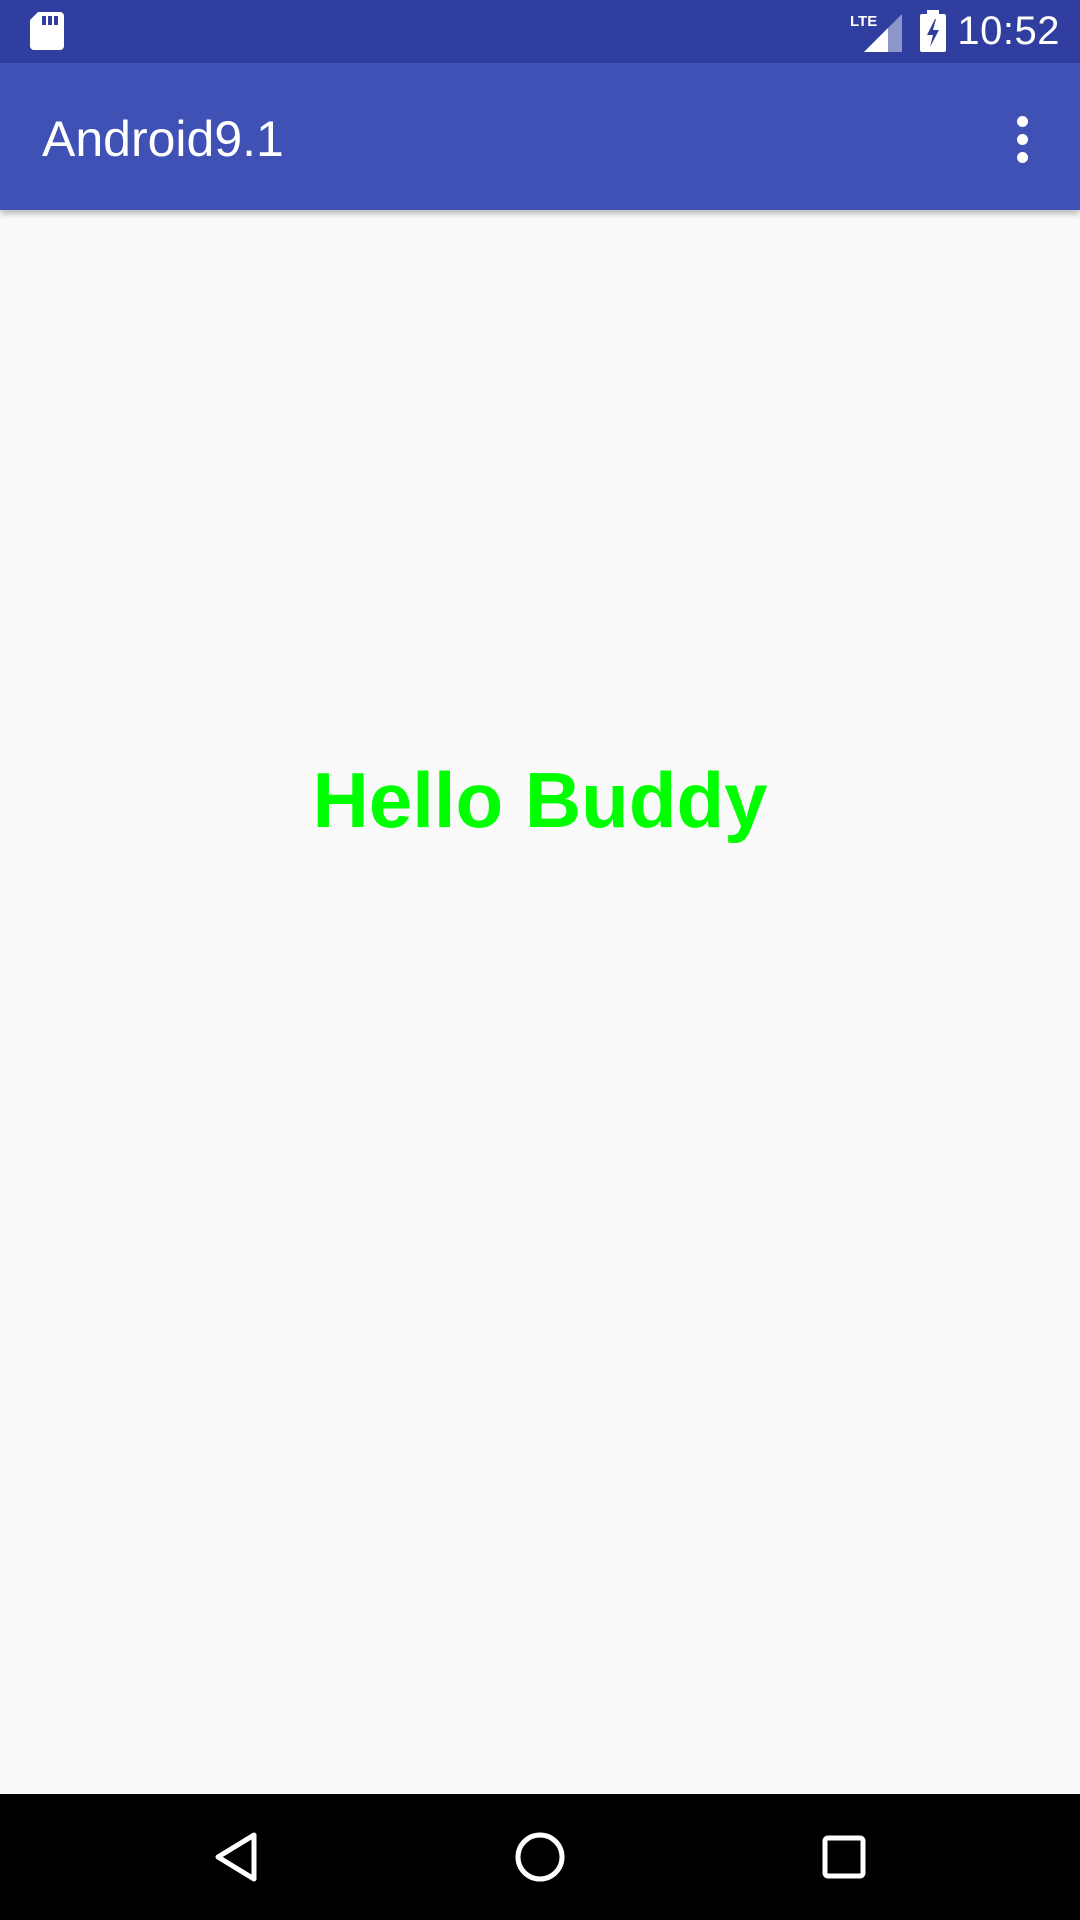  What do you see at coordinates (163, 139) in the screenshot?
I see `app-title: Android9.1` at bounding box center [163, 139].